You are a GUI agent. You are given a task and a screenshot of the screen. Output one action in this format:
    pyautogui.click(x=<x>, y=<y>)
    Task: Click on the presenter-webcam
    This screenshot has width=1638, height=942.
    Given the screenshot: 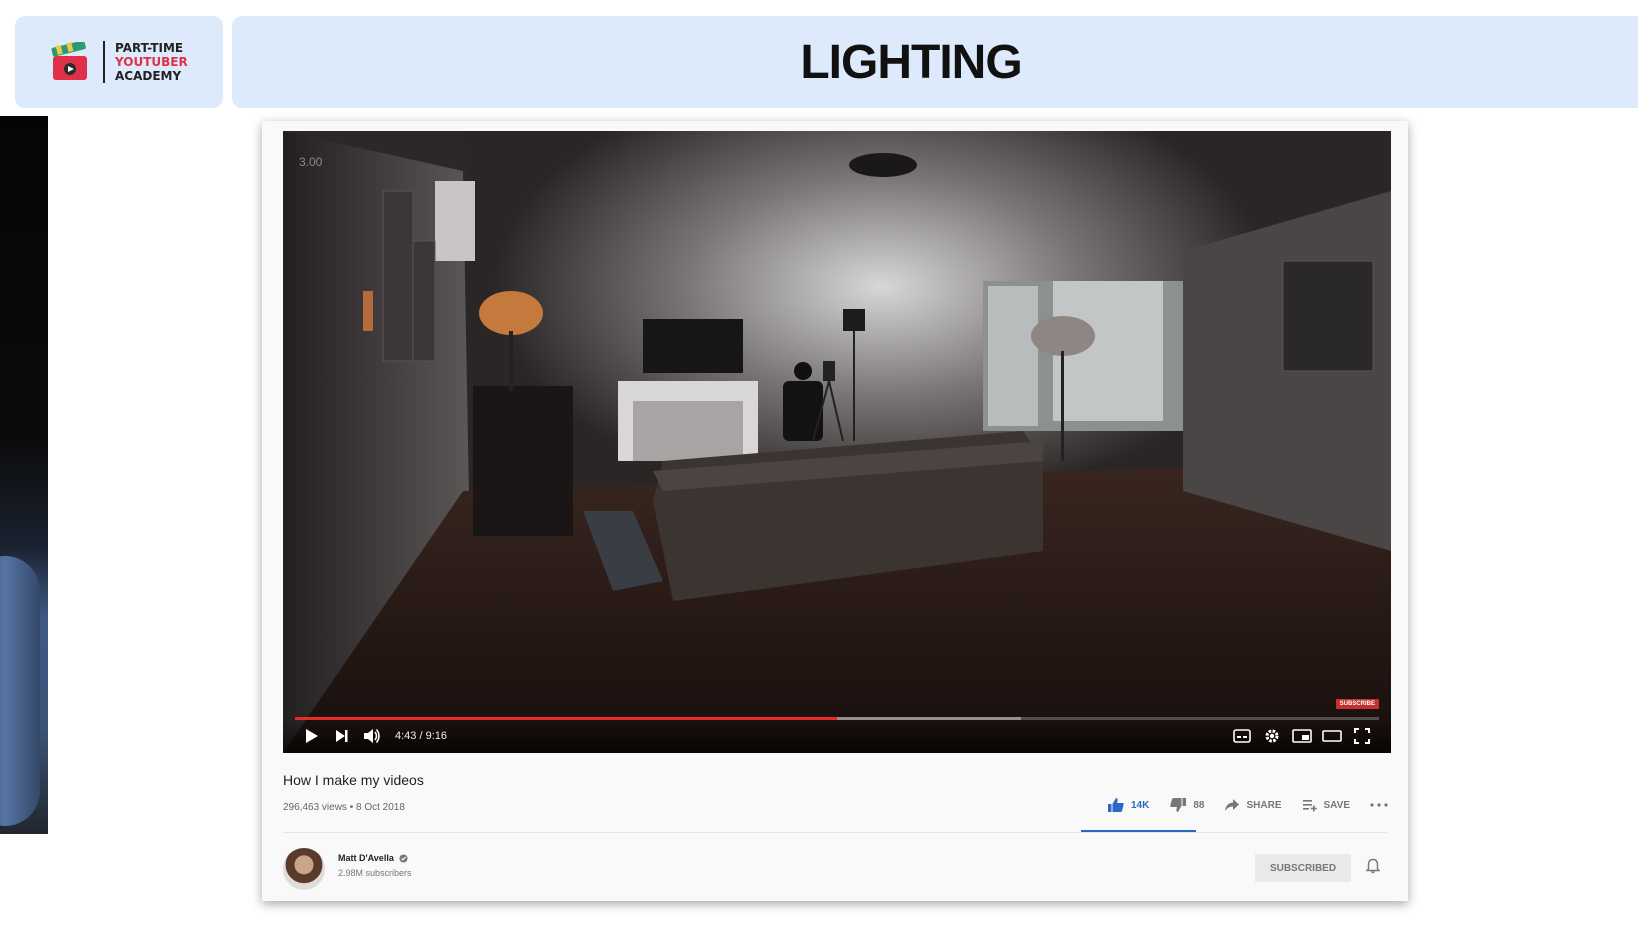 What is the action you would take?
    pyautogui.click(x=24, y=475)
    